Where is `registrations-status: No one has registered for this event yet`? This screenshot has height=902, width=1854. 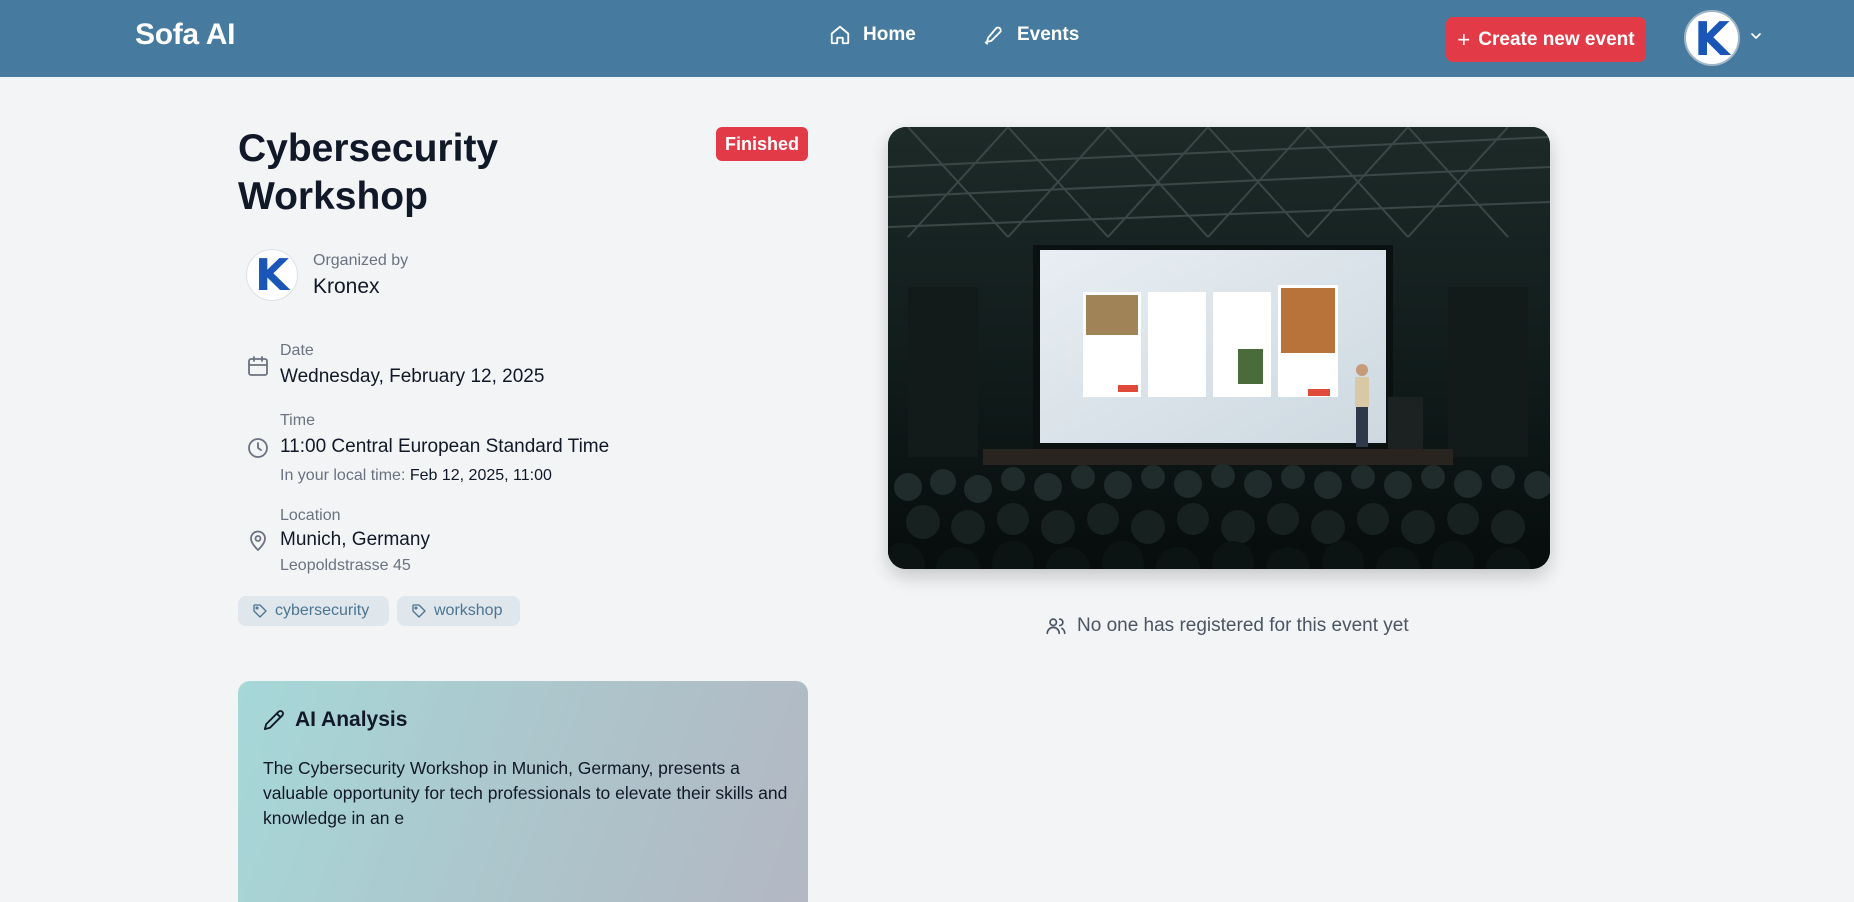 registrations-status: No one has registered for this event yet is located at coordinates (1227, 626).